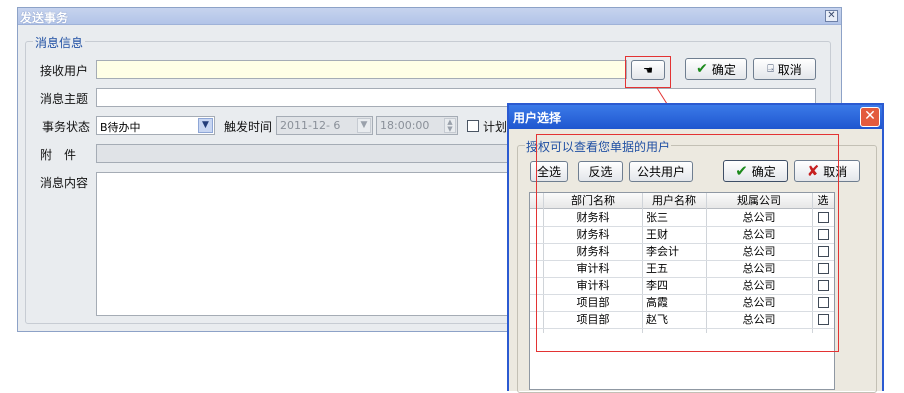 This screenshot has height=393, width=904. I want to click on dialog-title: 用户选择, so click(537, 118).